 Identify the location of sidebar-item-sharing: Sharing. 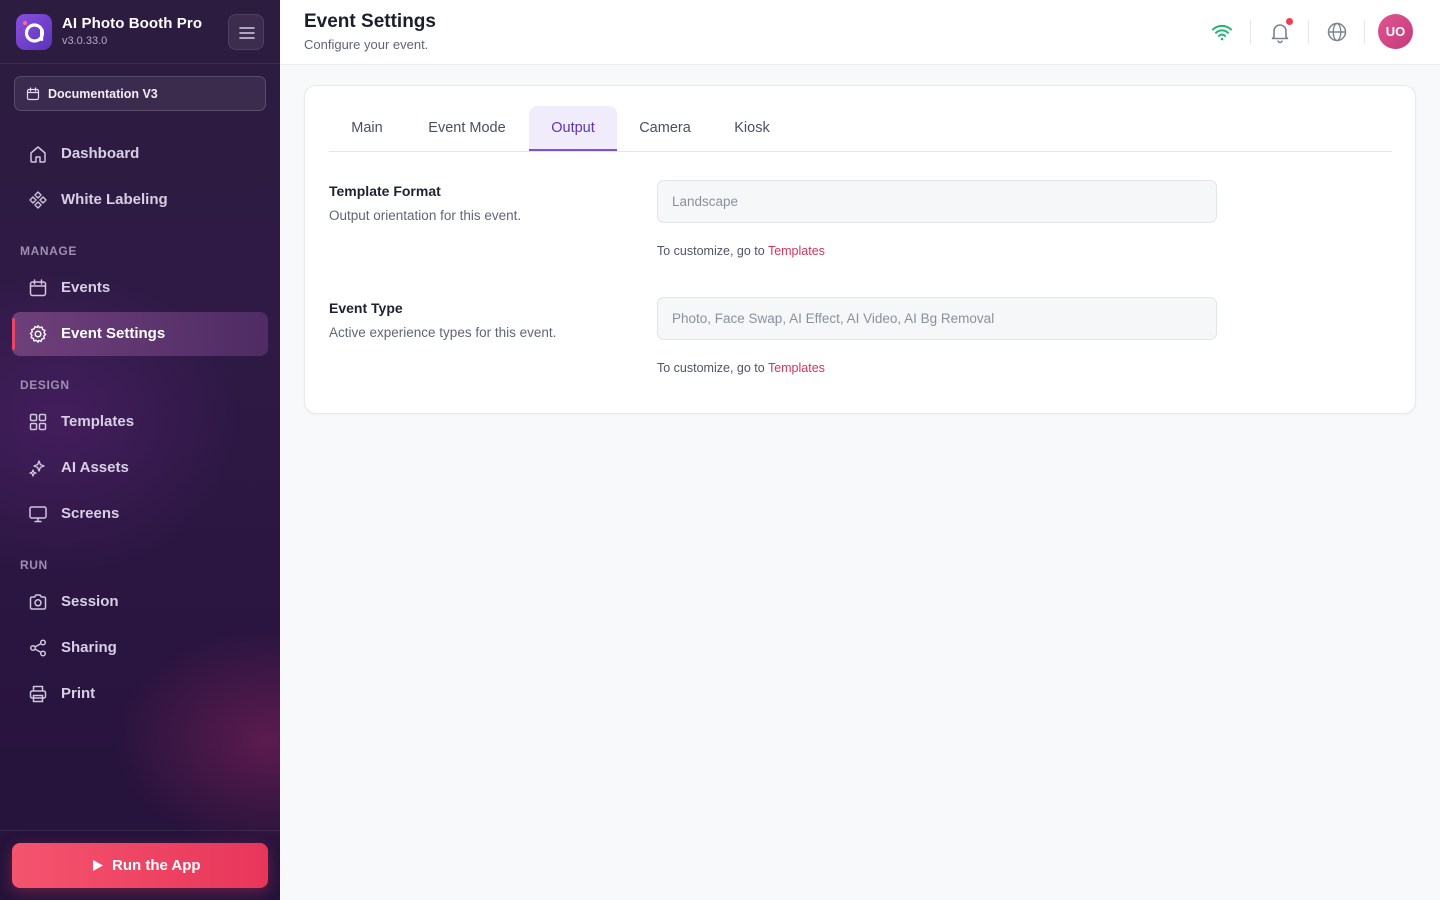
(140, 648).